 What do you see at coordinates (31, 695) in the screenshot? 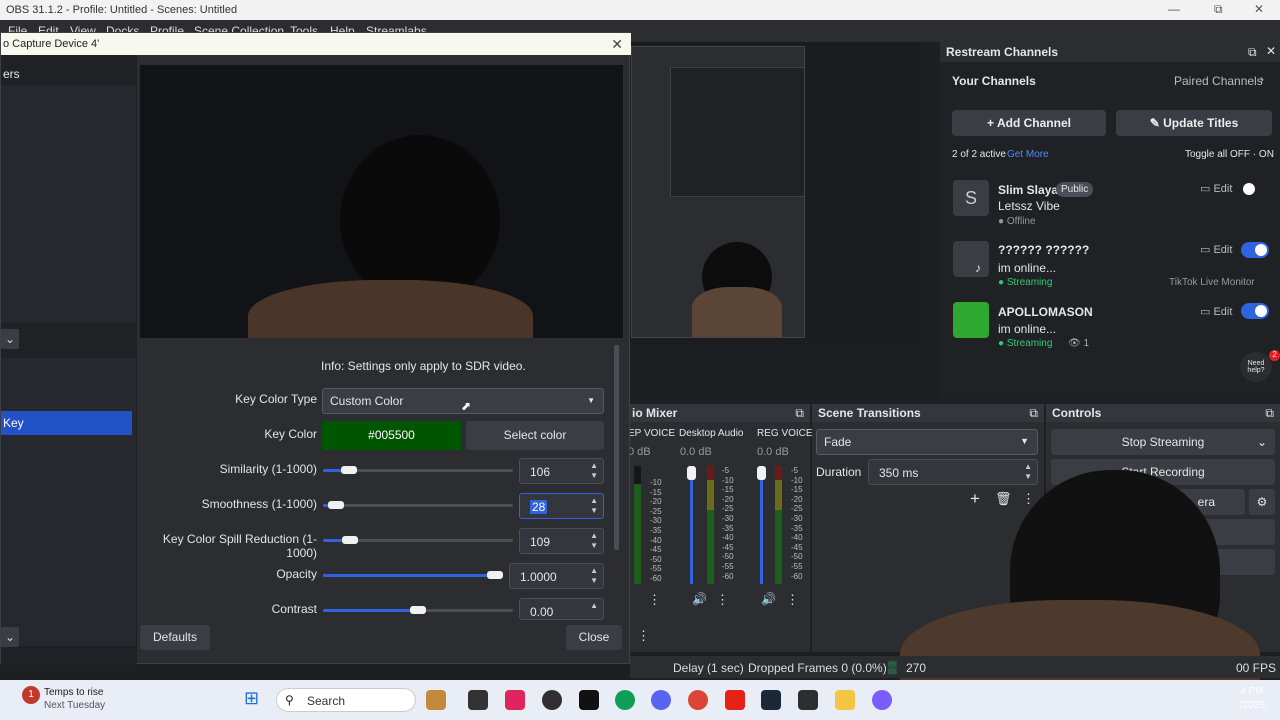
I see `weather-alert-icon: 1` at bounding box center [31, 695].